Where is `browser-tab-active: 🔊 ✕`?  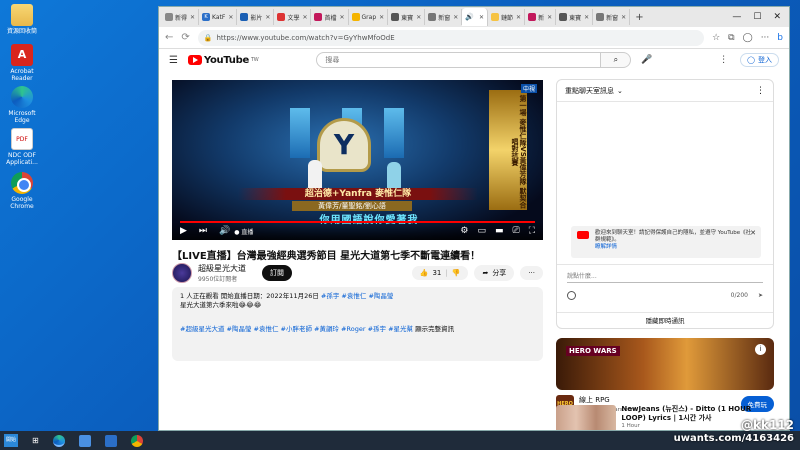 browser-tab-active: 🔊 ✕ is located at coordinates (475, 17).